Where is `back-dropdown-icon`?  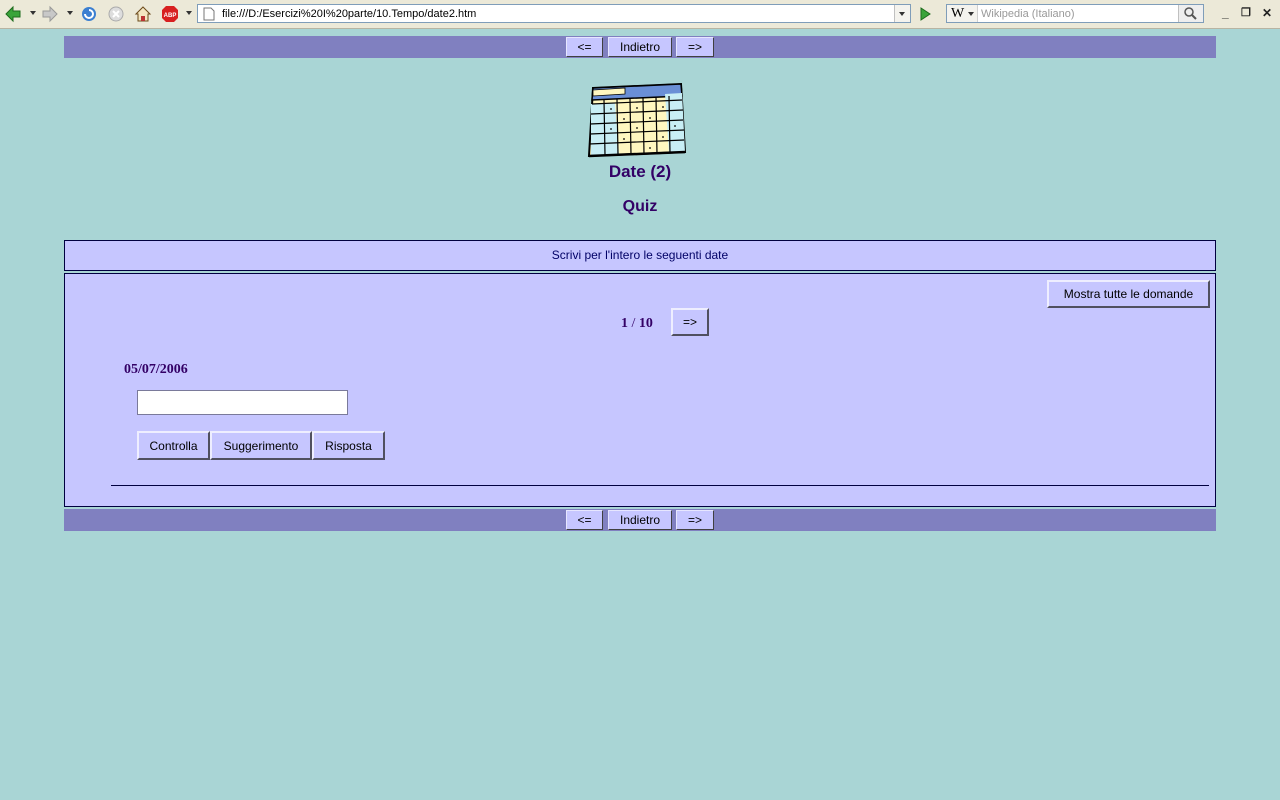
back-dropdown-icon is located at coordinates (33, 13).